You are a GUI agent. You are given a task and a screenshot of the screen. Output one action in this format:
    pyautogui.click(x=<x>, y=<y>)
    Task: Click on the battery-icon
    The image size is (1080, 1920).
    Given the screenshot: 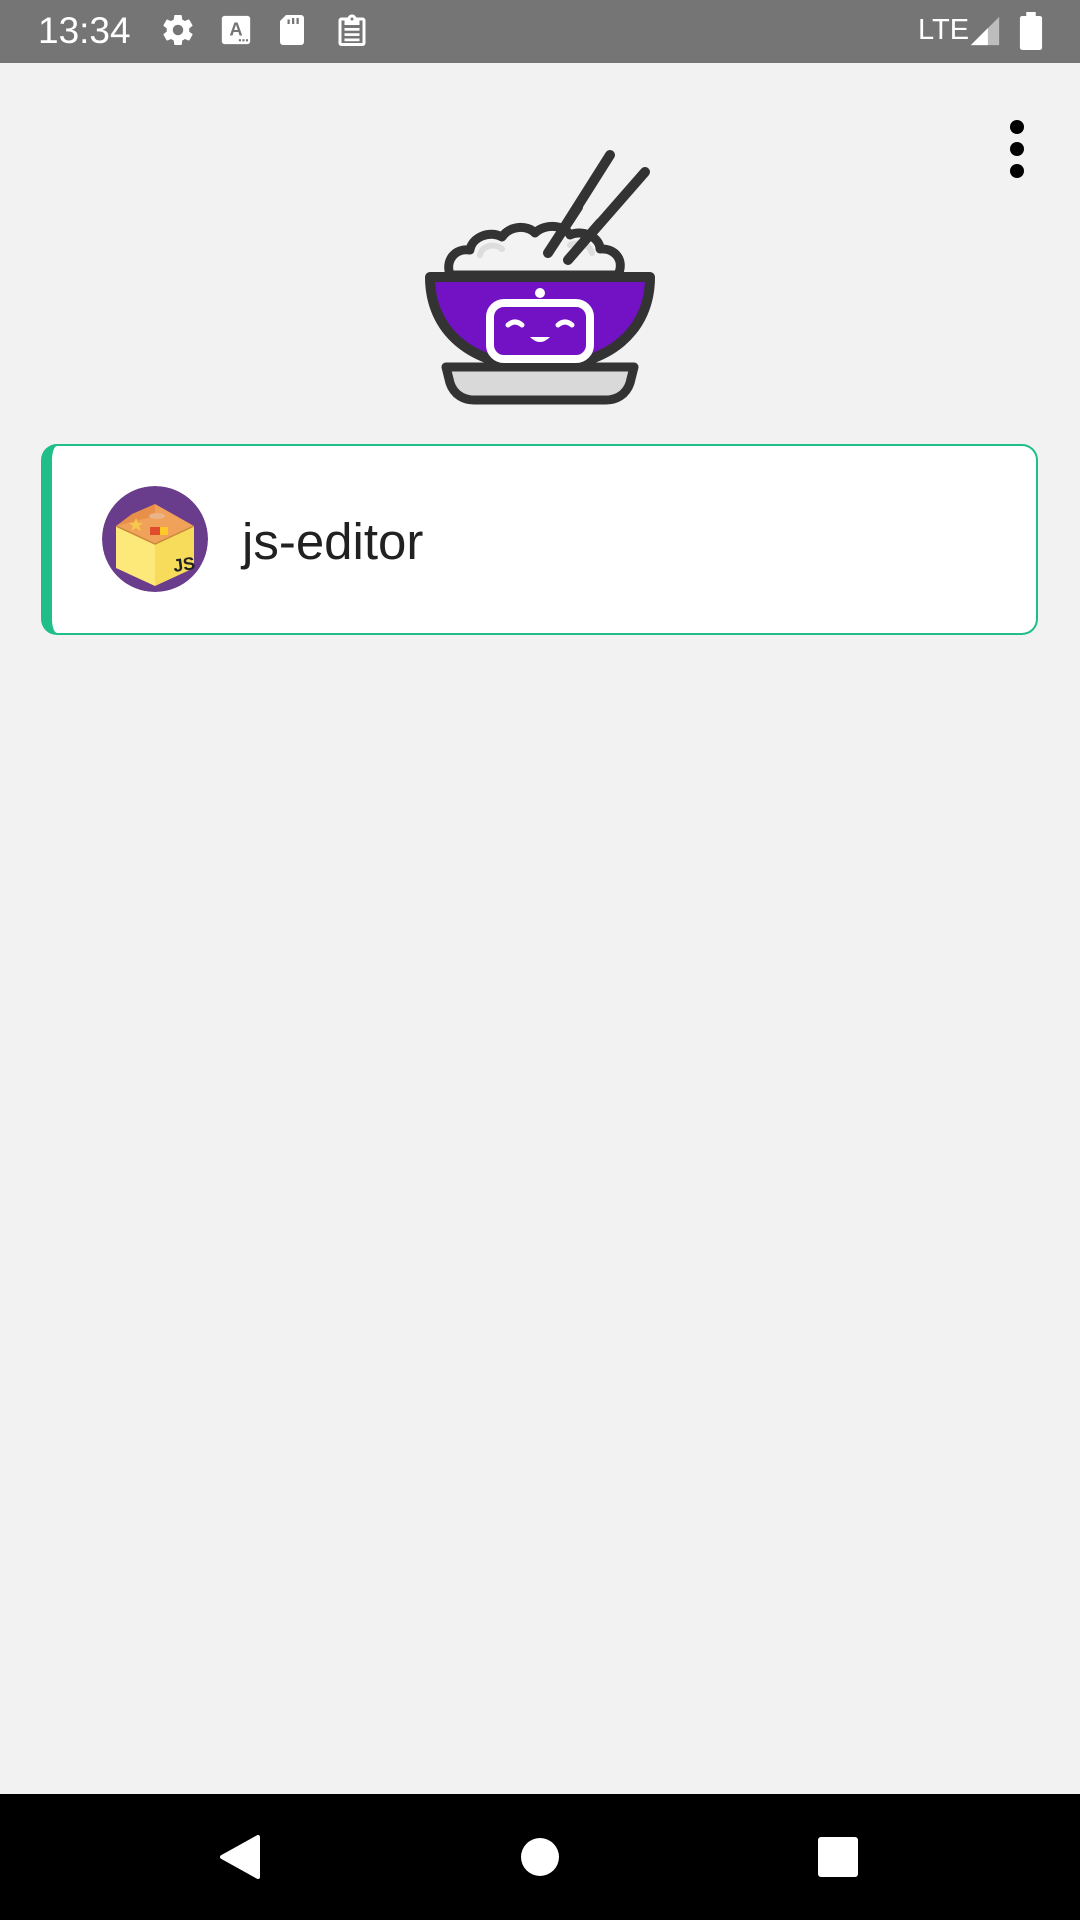 What is the action you would take?
    pyautogui.click(x=1031, y=33)
    